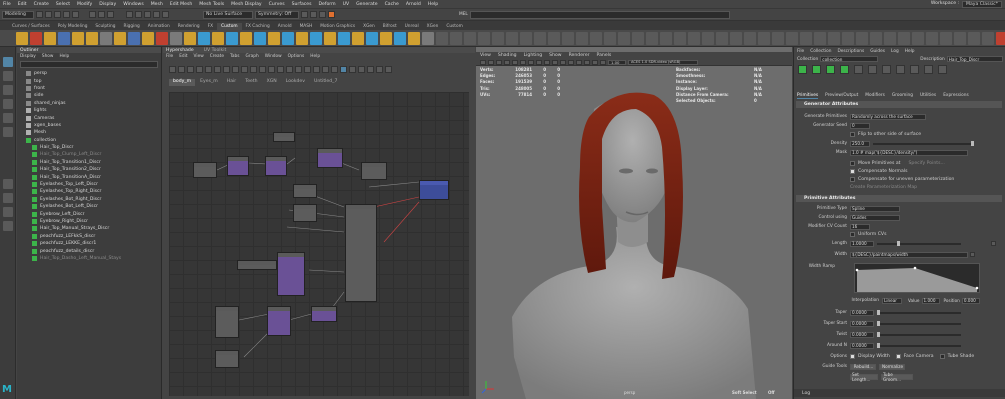 This screenshot has height=399, width=1005. I want to click on grid-icon, so click(515, 62).